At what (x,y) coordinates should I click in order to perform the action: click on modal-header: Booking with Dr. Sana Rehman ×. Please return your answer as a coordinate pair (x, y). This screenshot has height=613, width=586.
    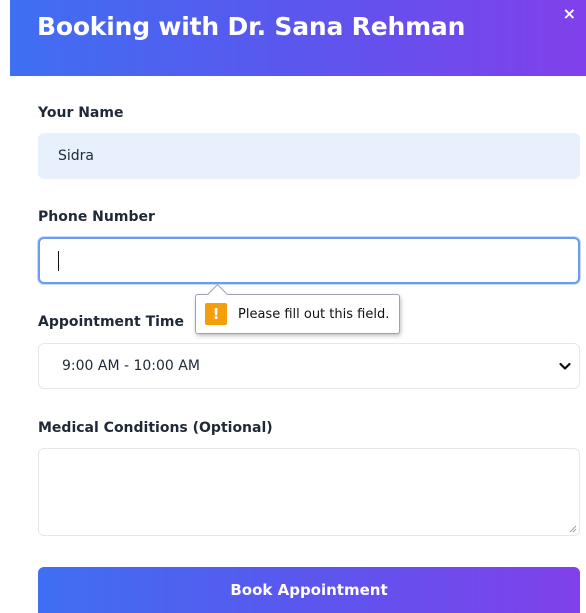
    Looking at the image, I should click on (298, 38).